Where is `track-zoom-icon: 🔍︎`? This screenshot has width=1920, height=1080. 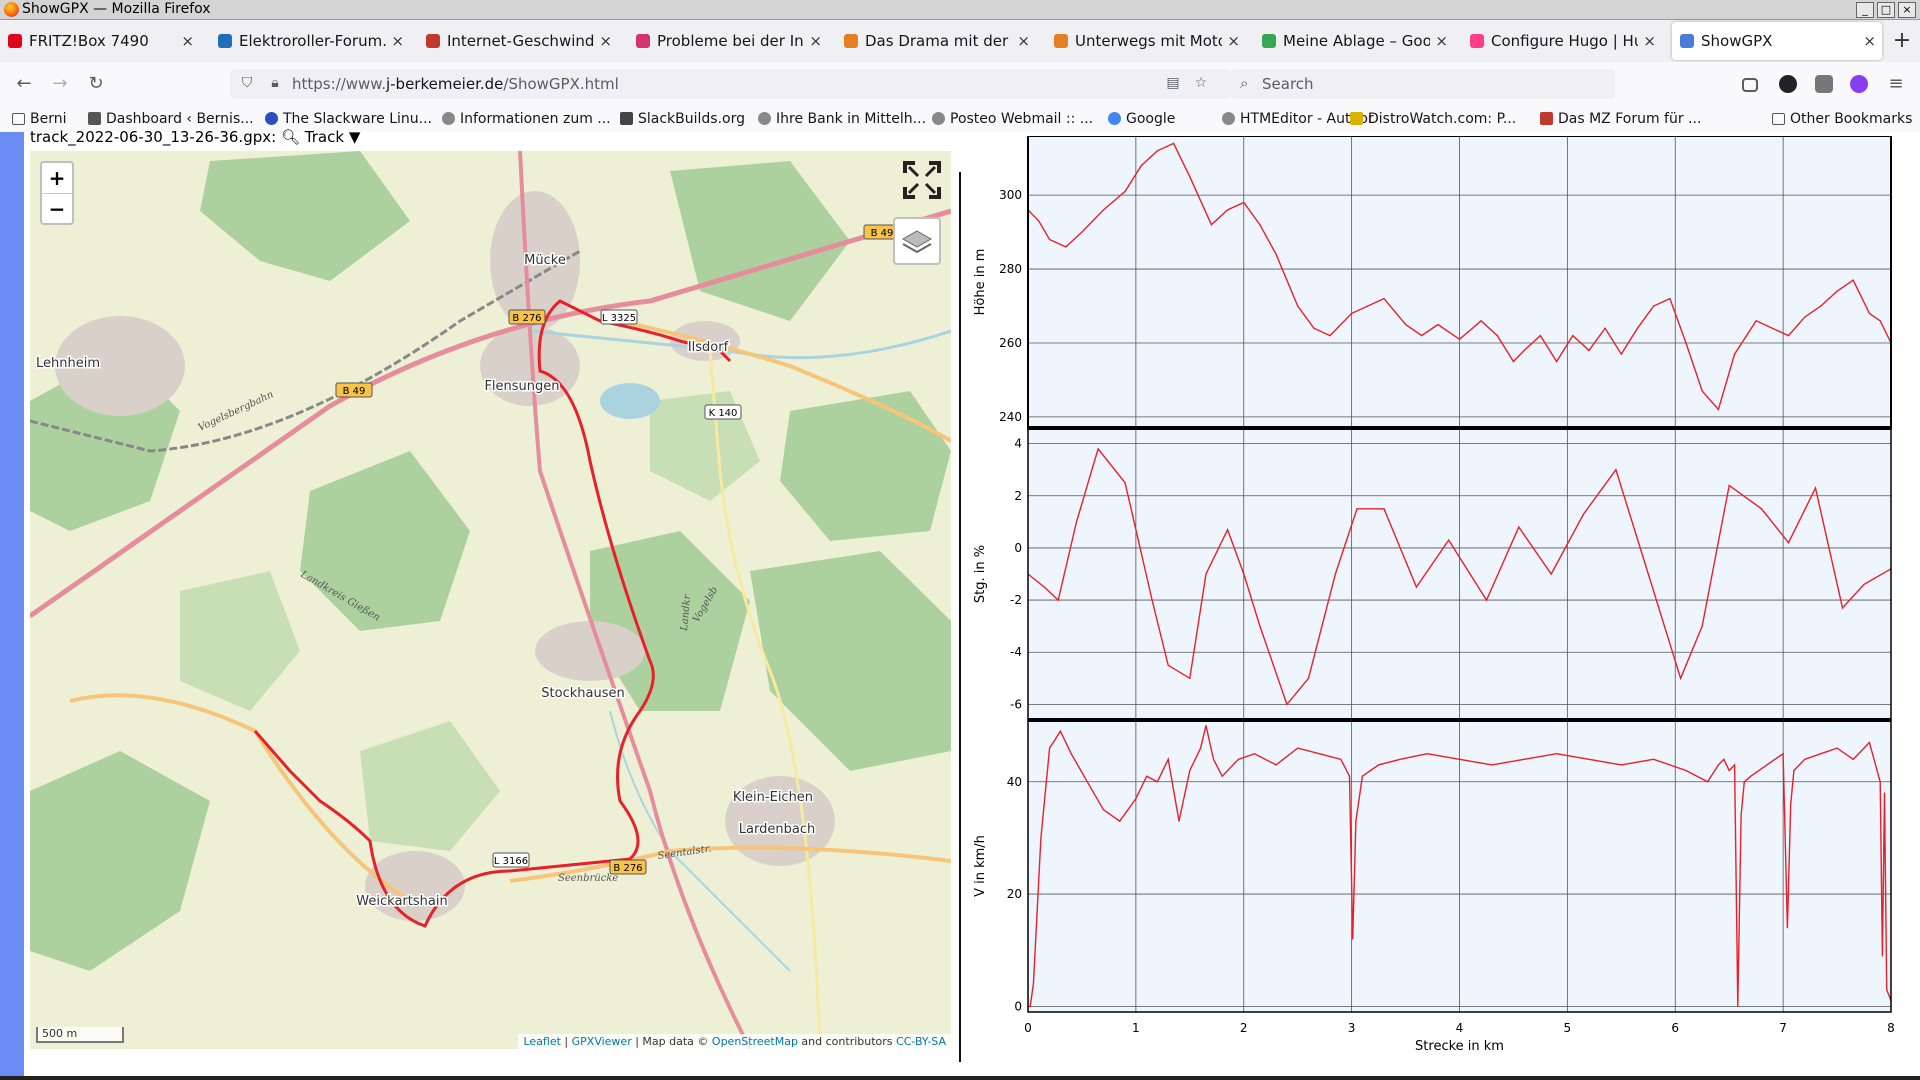 track-zoom-icon: 🔍︎ is located at coordinates (290, 137).